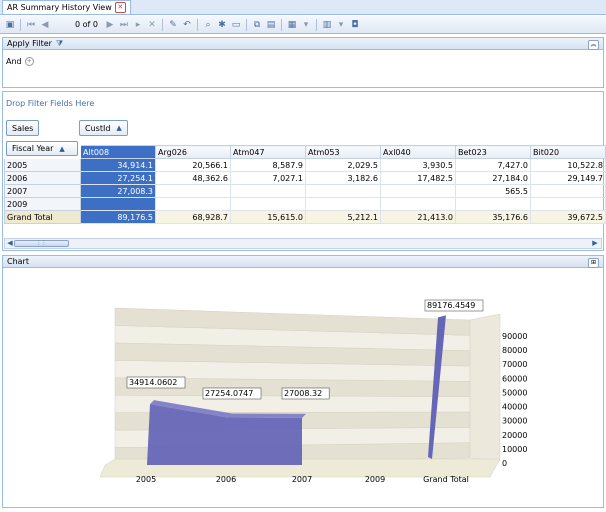 The height and width of the screenshot is (512, 606). Describe the element at coordinates (59, 44) in the screenshot. I see `filter-funnel-icon: ⧩` at that location.